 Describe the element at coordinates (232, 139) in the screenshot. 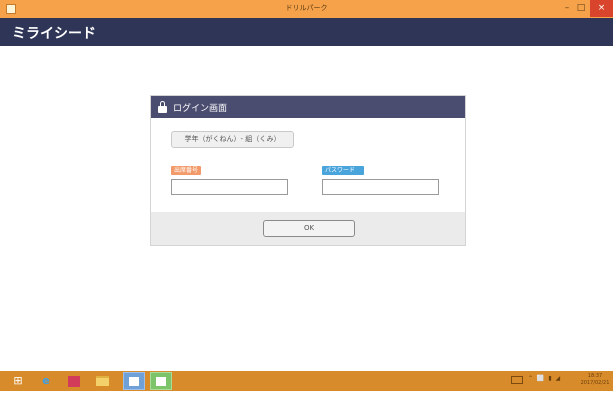

I see `grade-class-button: 学年（がくねん）- 組（くみ）` at that location.